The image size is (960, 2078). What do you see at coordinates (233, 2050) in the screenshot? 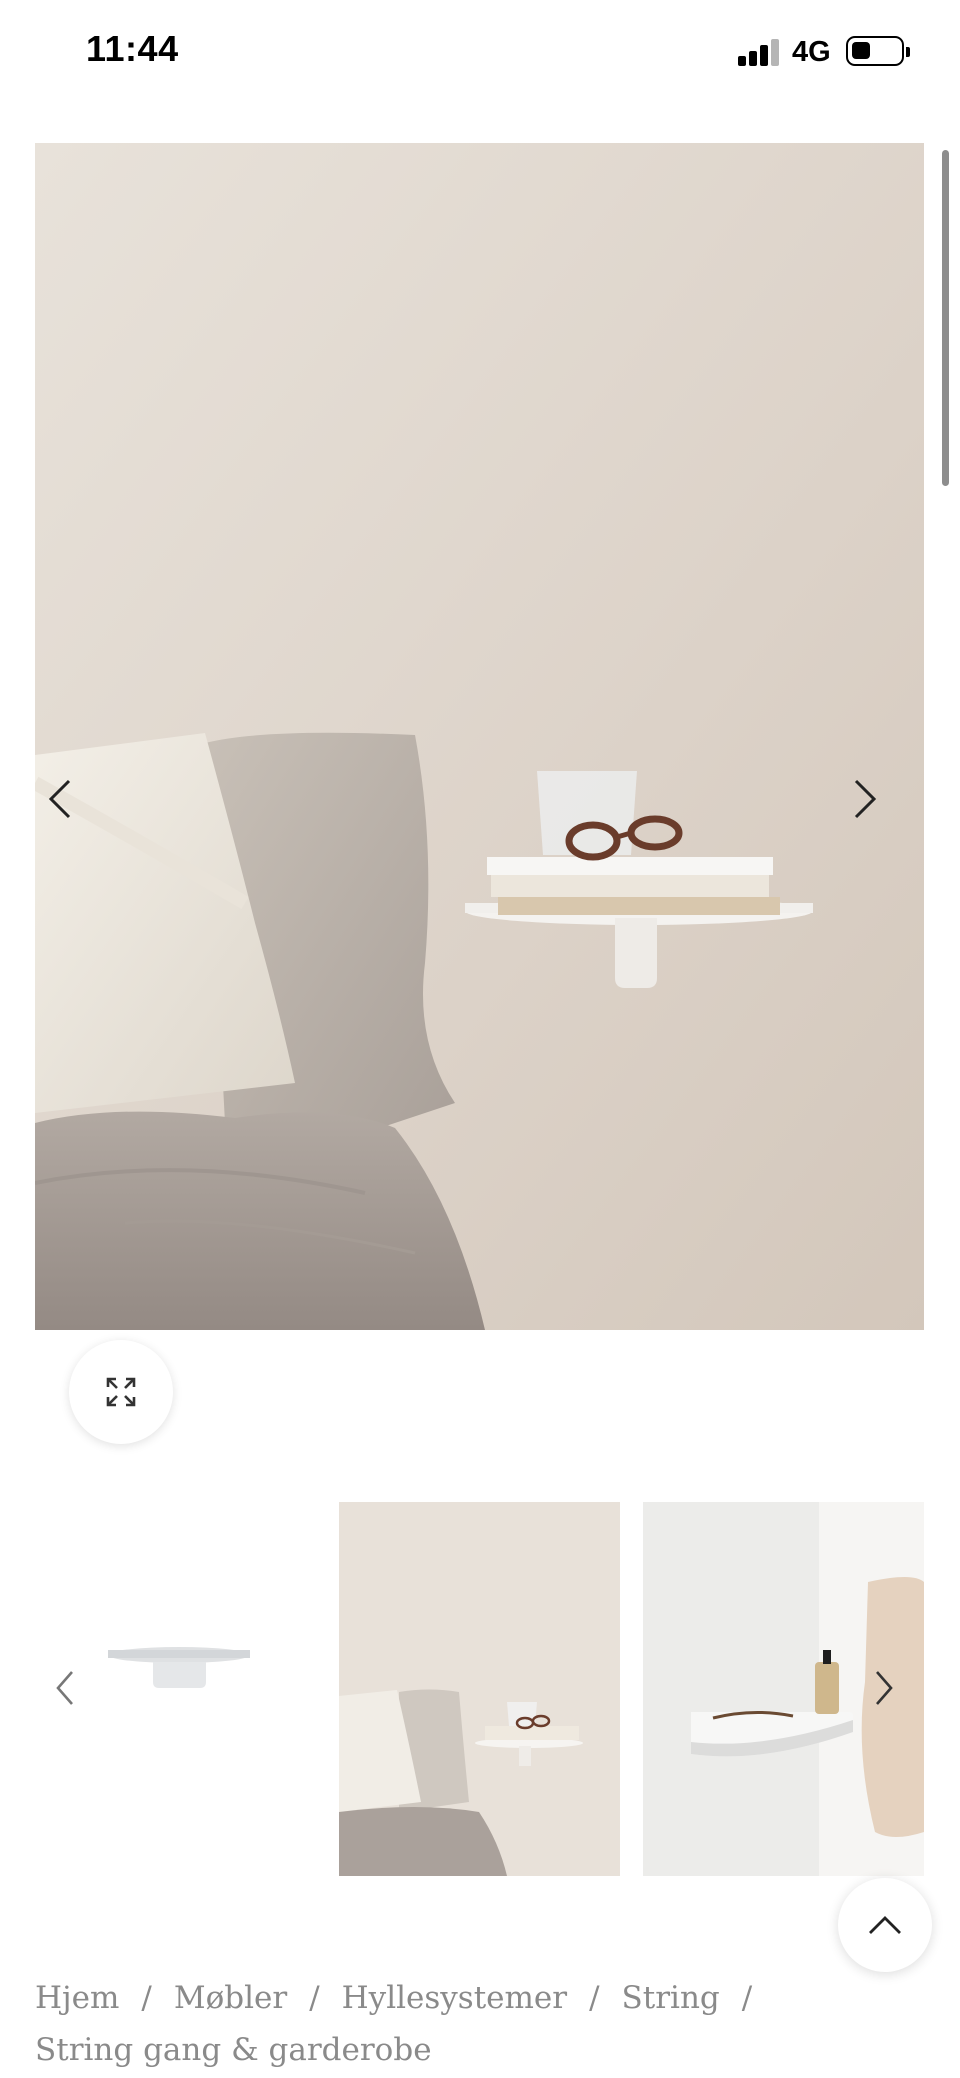
I see `breadcrumb-current: String gang & garderobe` at bounding box center [233, 2050].